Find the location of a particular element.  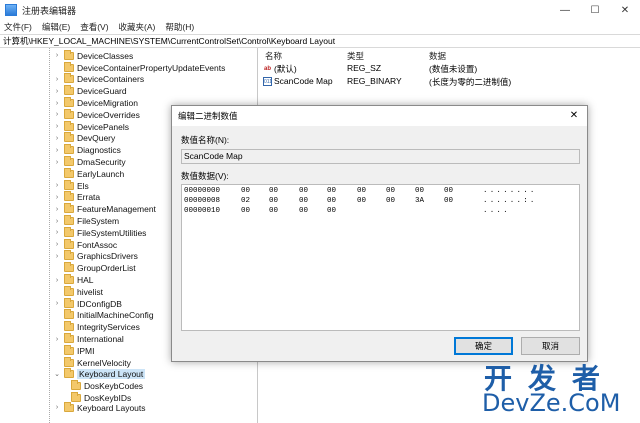

tree-item: › FileSystem is located at coordinates (86, 221).